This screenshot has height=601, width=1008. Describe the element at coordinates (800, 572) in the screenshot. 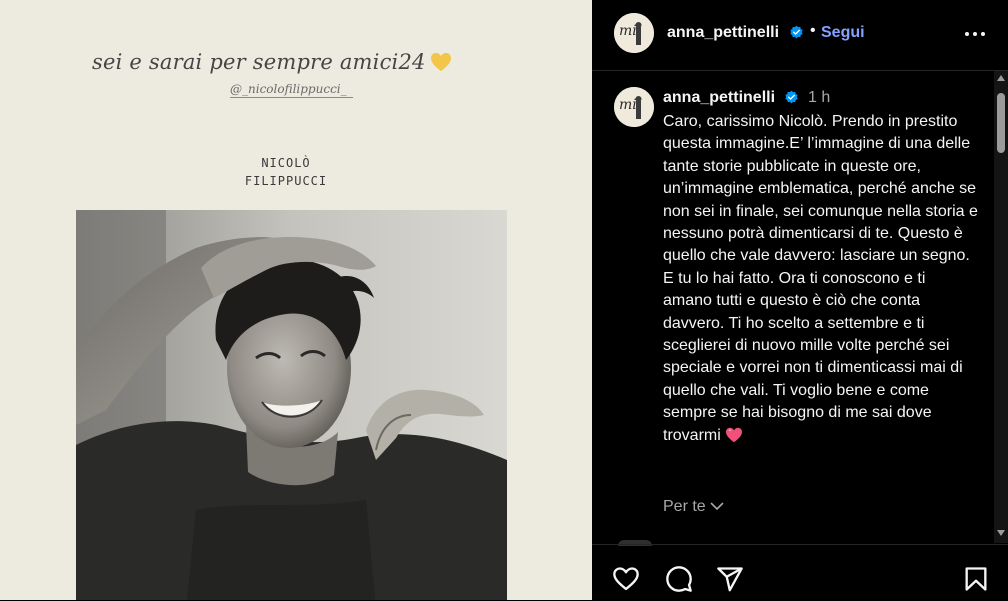

I see `action-bar` at that location.